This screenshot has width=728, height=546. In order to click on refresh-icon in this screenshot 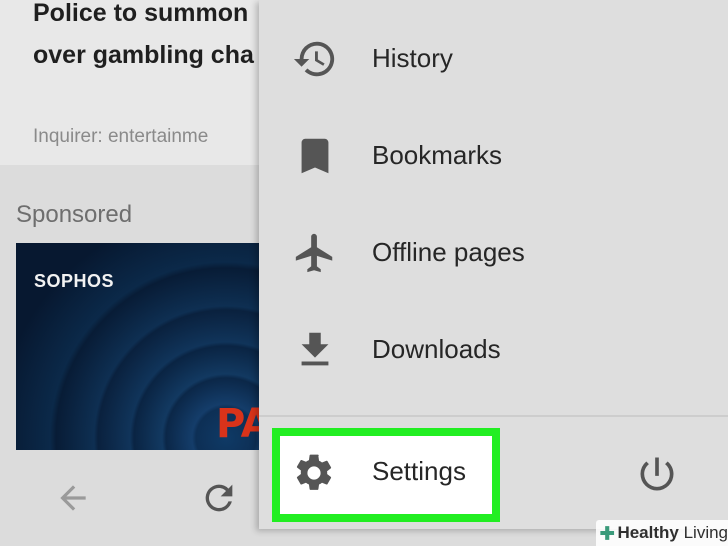, I will do `click(219, 498)`.